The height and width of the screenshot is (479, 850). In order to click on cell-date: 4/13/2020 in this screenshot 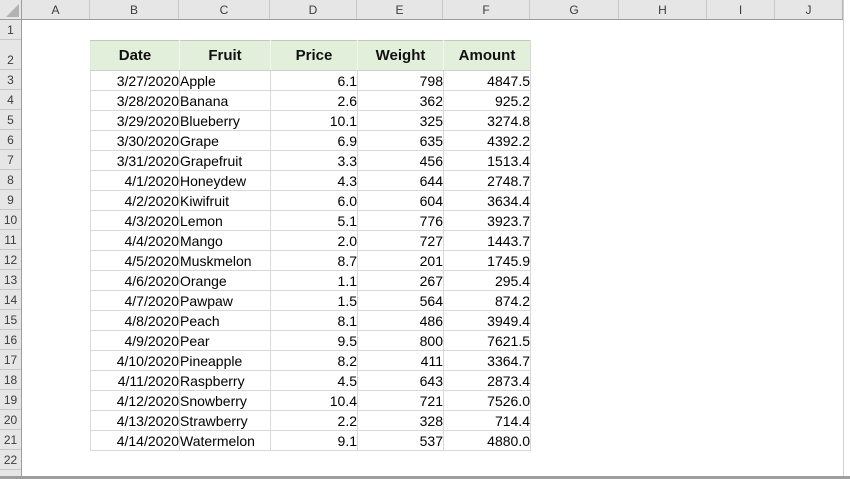, I will do `click(135, 420)`.